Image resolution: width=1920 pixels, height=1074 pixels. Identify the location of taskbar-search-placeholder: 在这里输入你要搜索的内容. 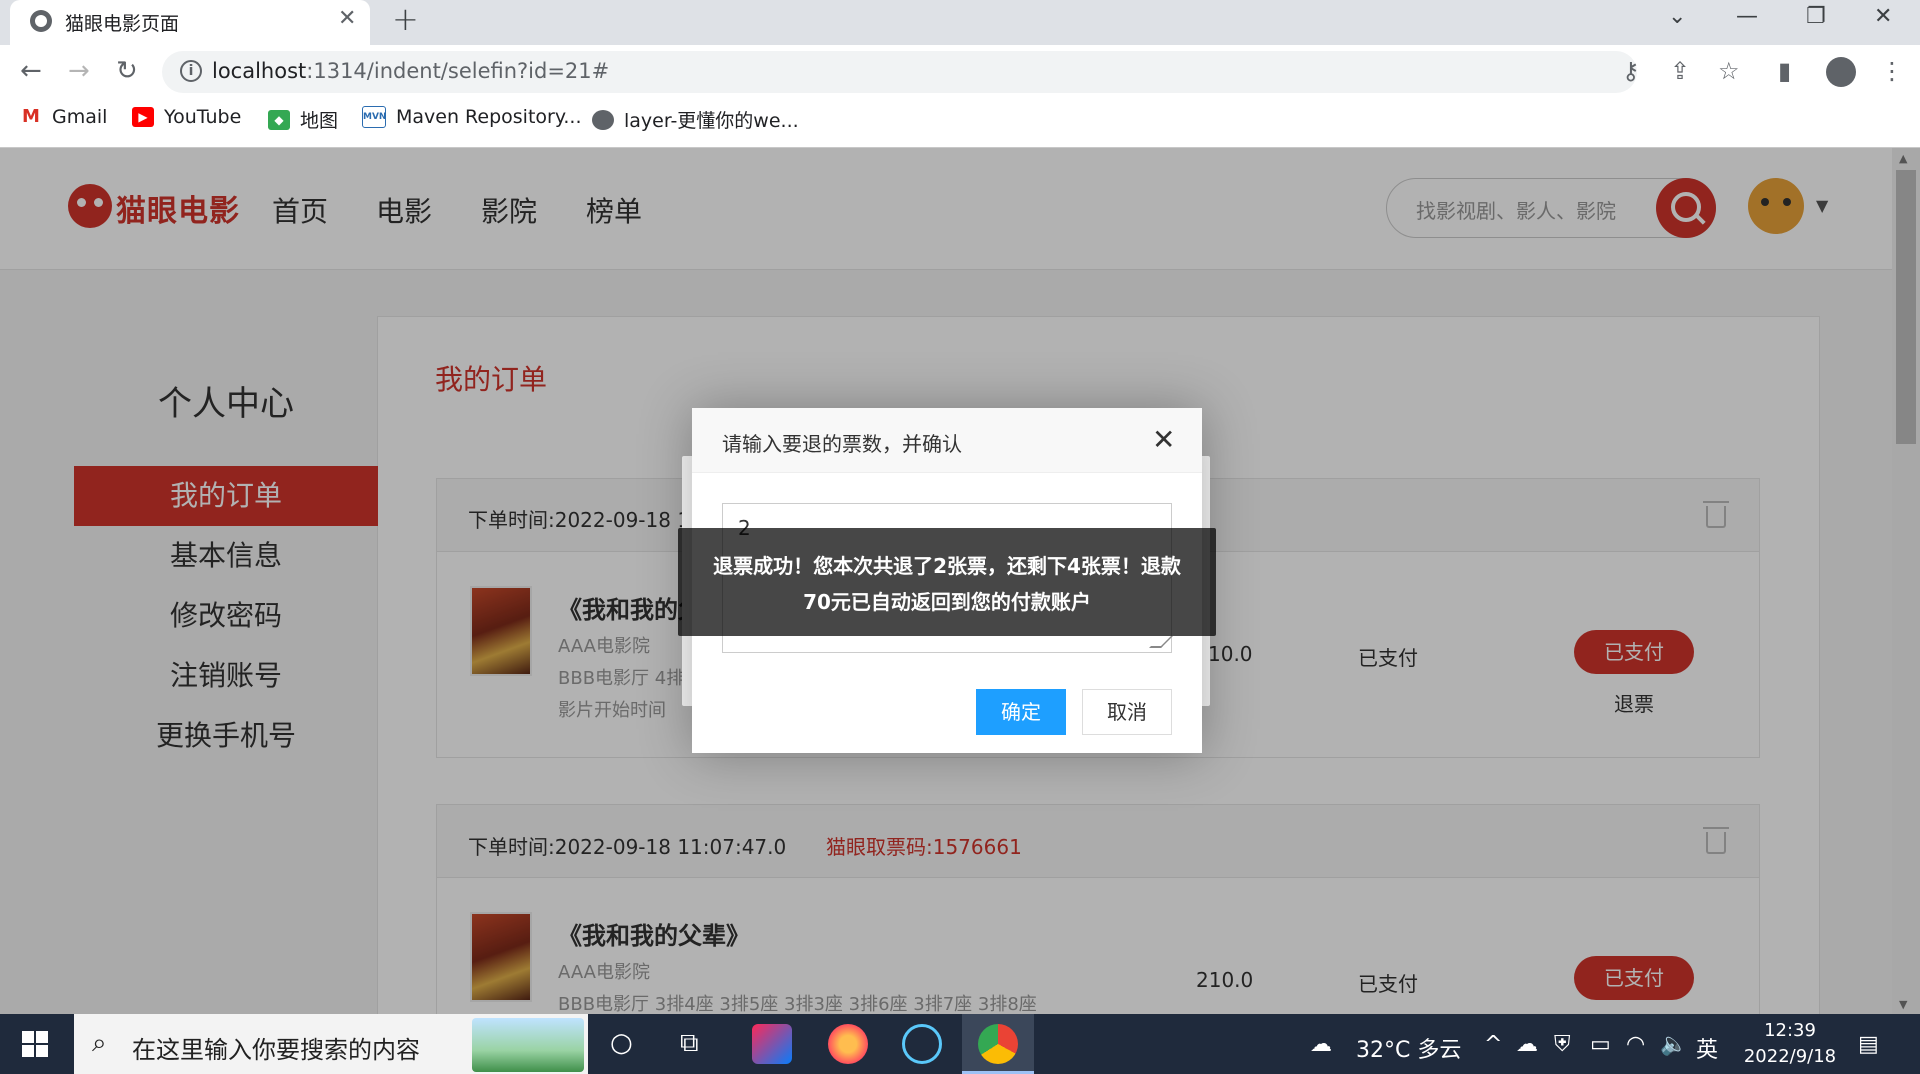
(276, 1050).